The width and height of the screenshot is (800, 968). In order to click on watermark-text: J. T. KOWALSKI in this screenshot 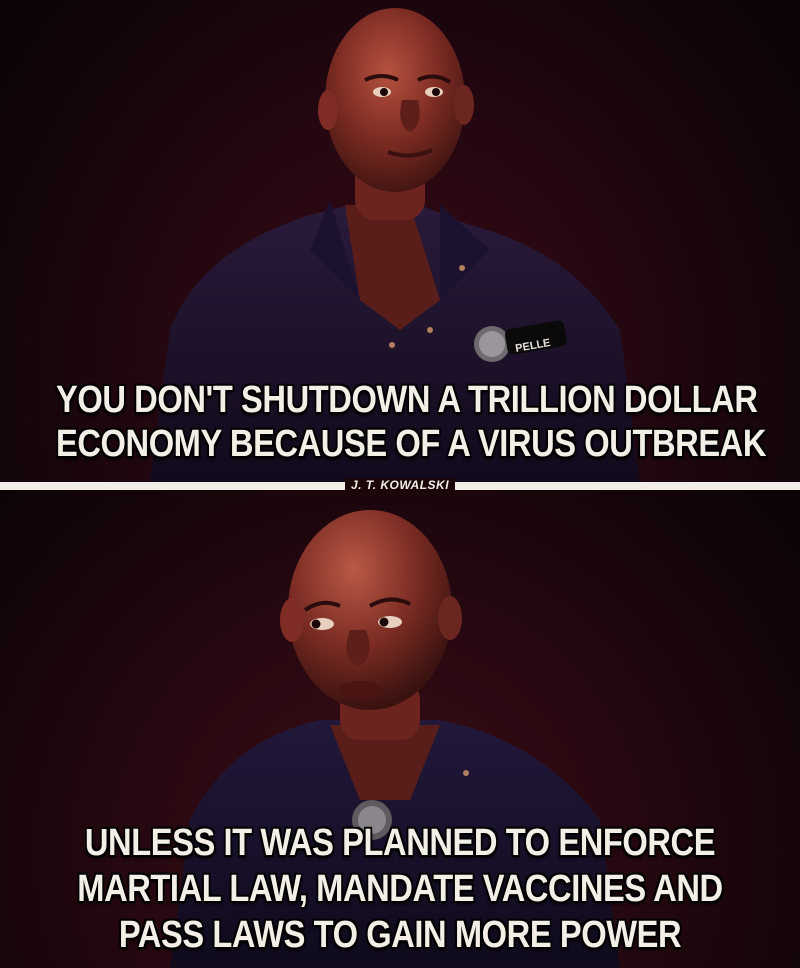, I will do `click(400, 485)`.